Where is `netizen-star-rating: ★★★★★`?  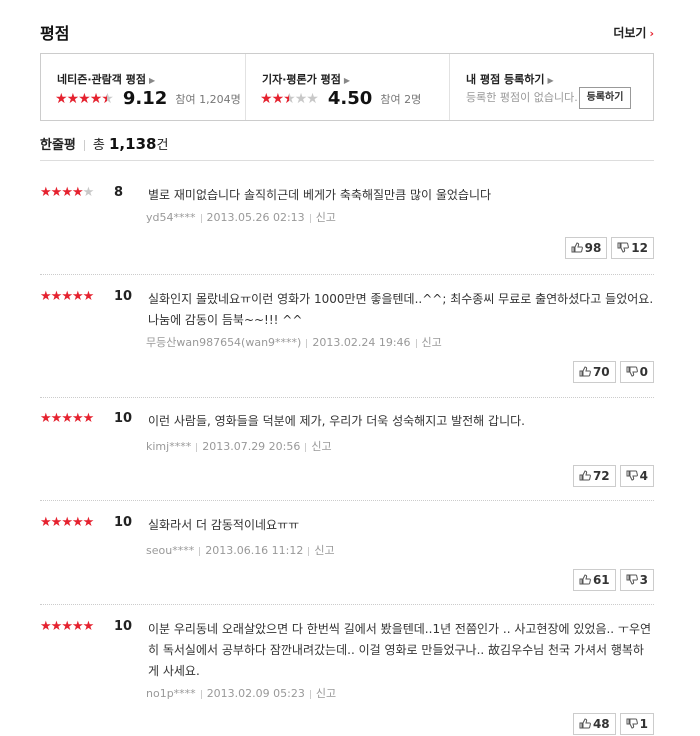
netizen-star-rating: ★★★★★ is located at coordinates (84, 98).